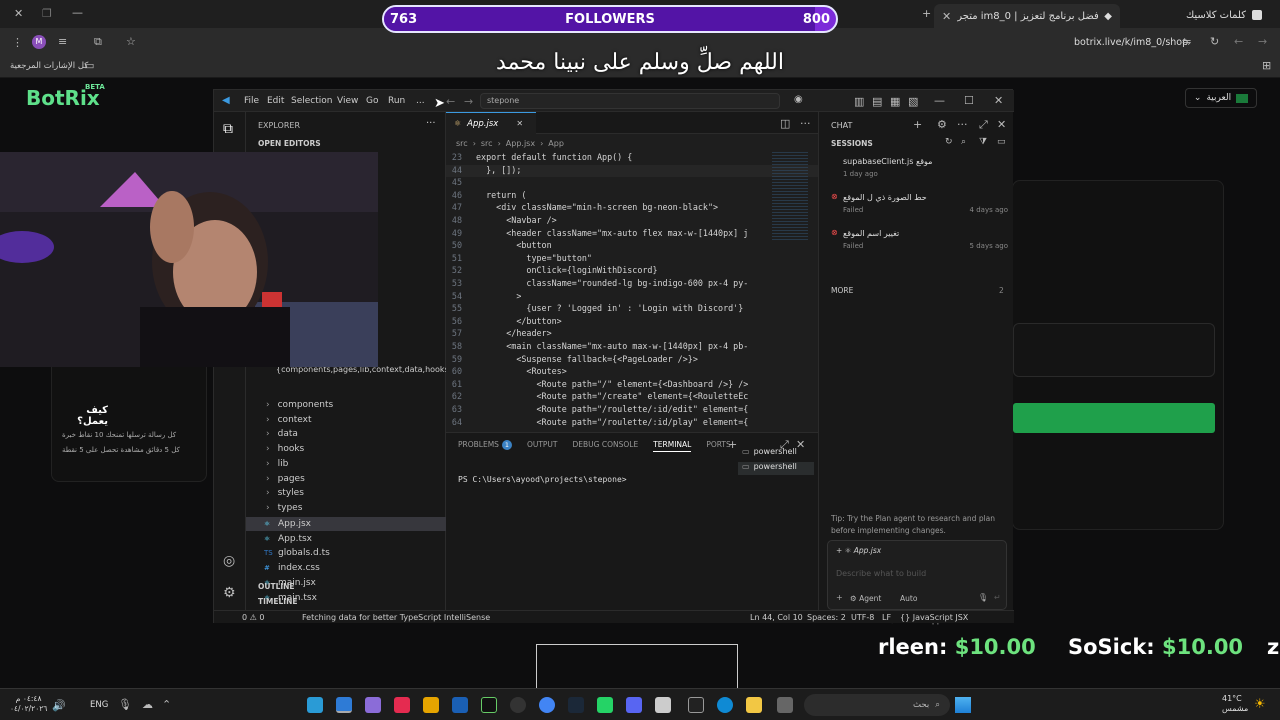 This screenshot has width=1280, height=720. What do you see at coordinates (462, 143) in the screenshot?
I see `crumb-src: src` at bounding box center [462, 143].